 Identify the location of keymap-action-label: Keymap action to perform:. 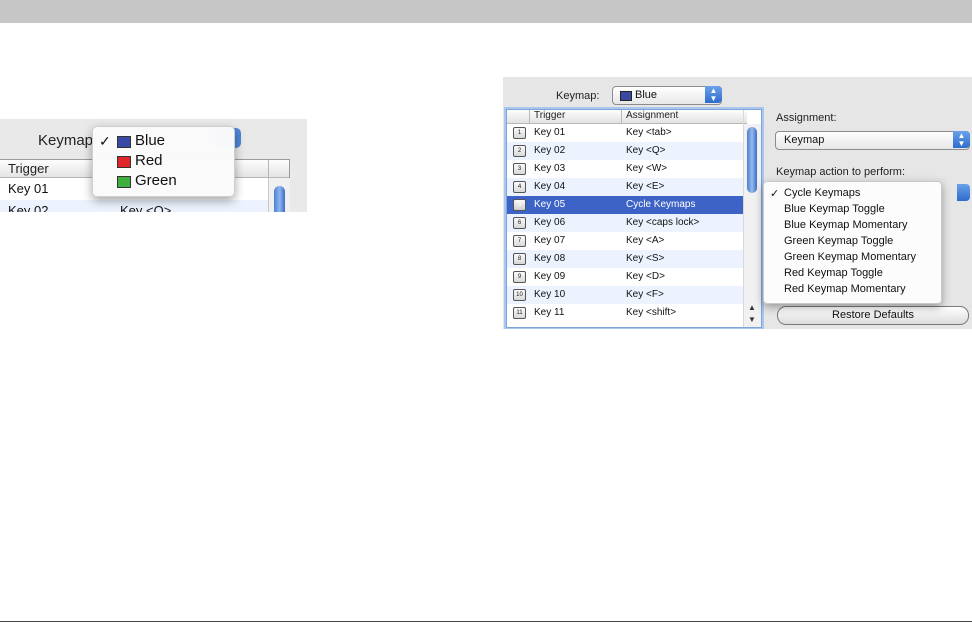
(841, 172).